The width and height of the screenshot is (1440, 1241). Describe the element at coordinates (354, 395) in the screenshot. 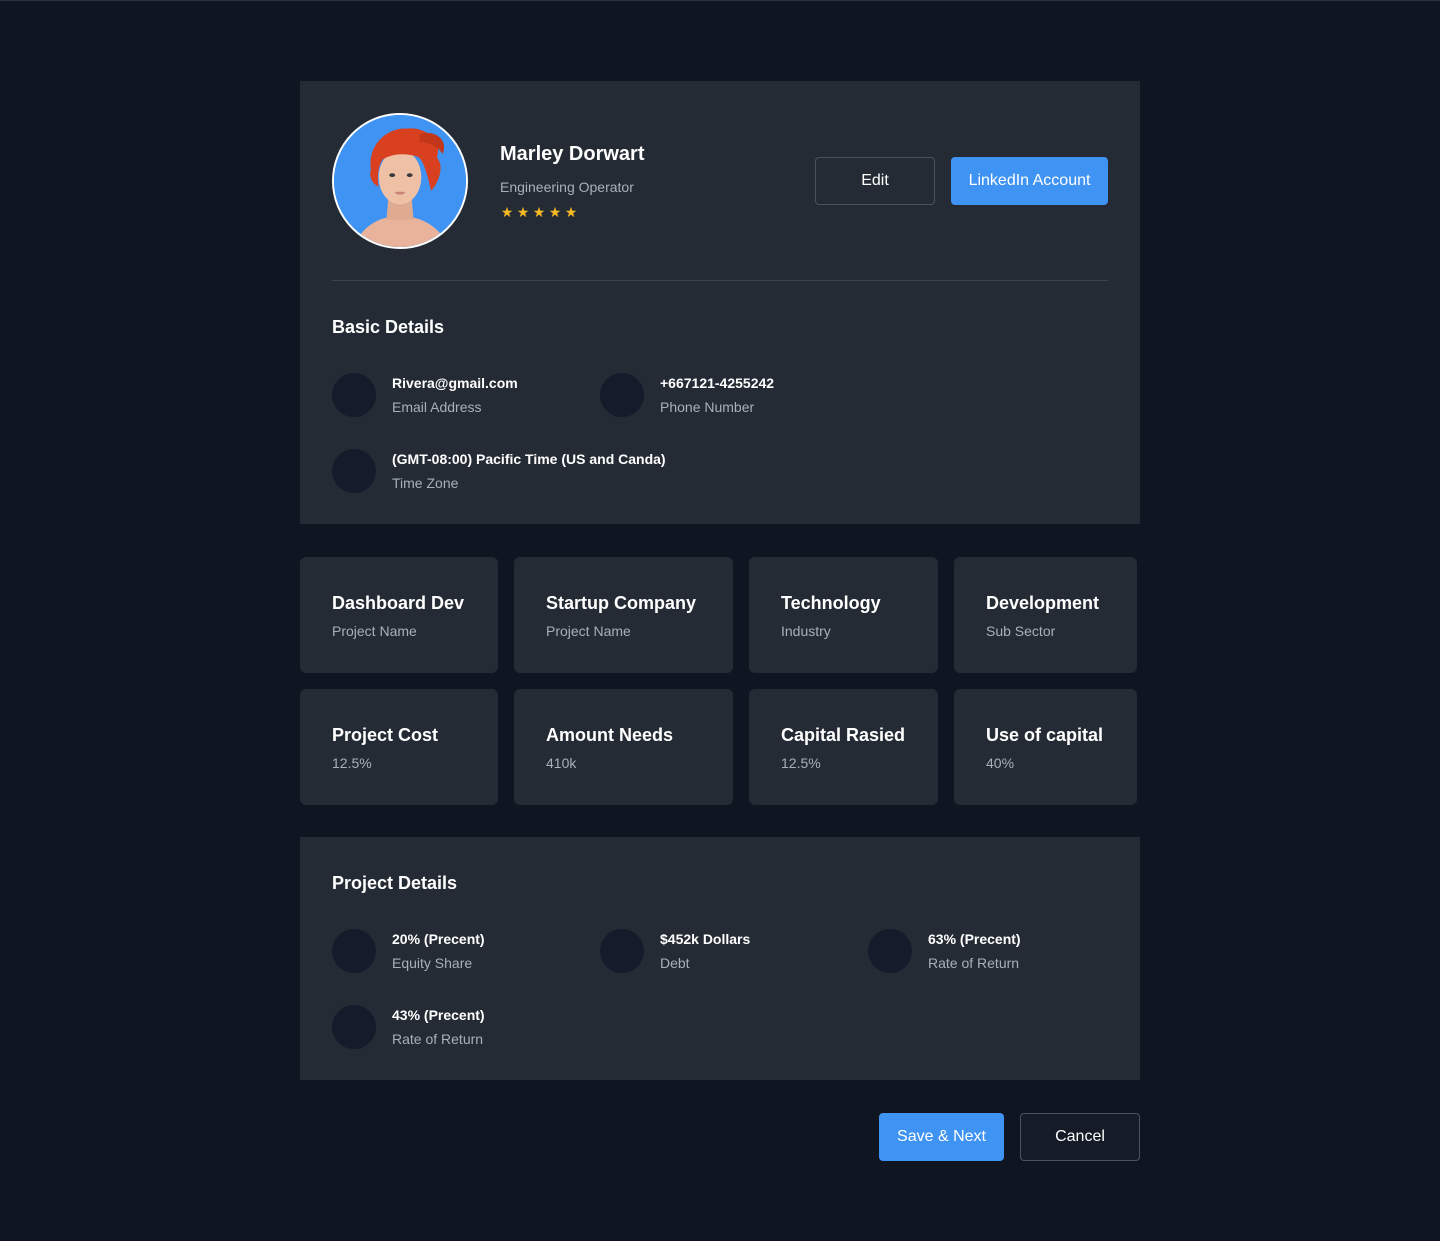

I see `email-icon` at that location.